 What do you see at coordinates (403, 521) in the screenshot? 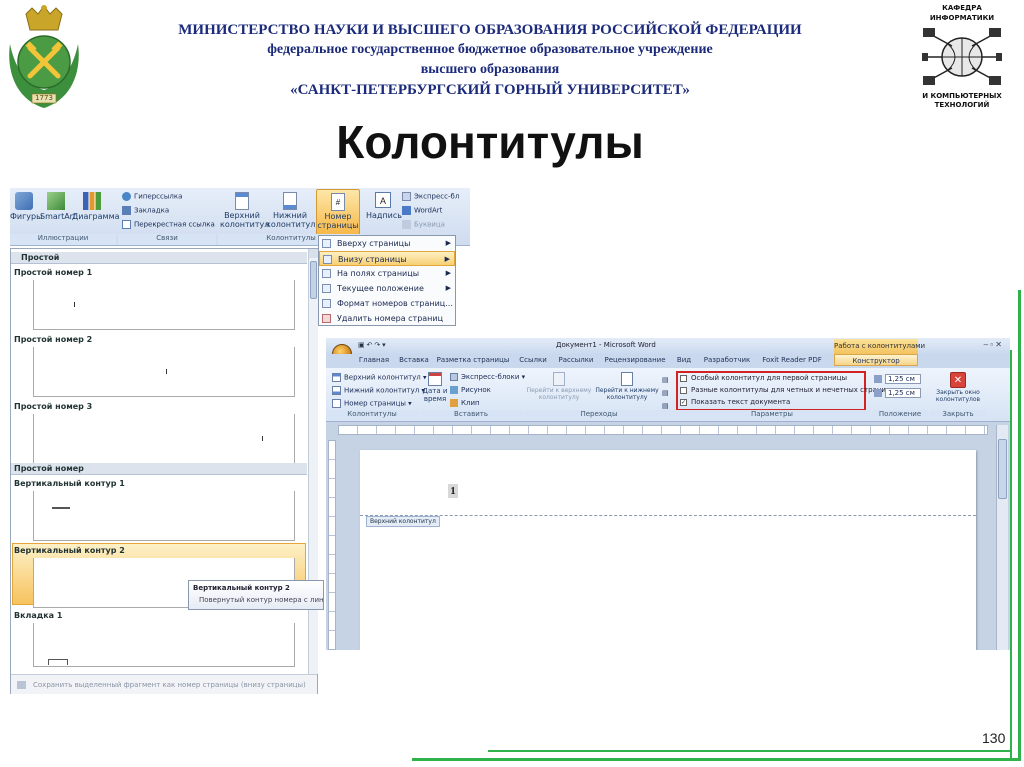
I see `header-tag: Верхний колонтитул` at bounding box center [403, 521].